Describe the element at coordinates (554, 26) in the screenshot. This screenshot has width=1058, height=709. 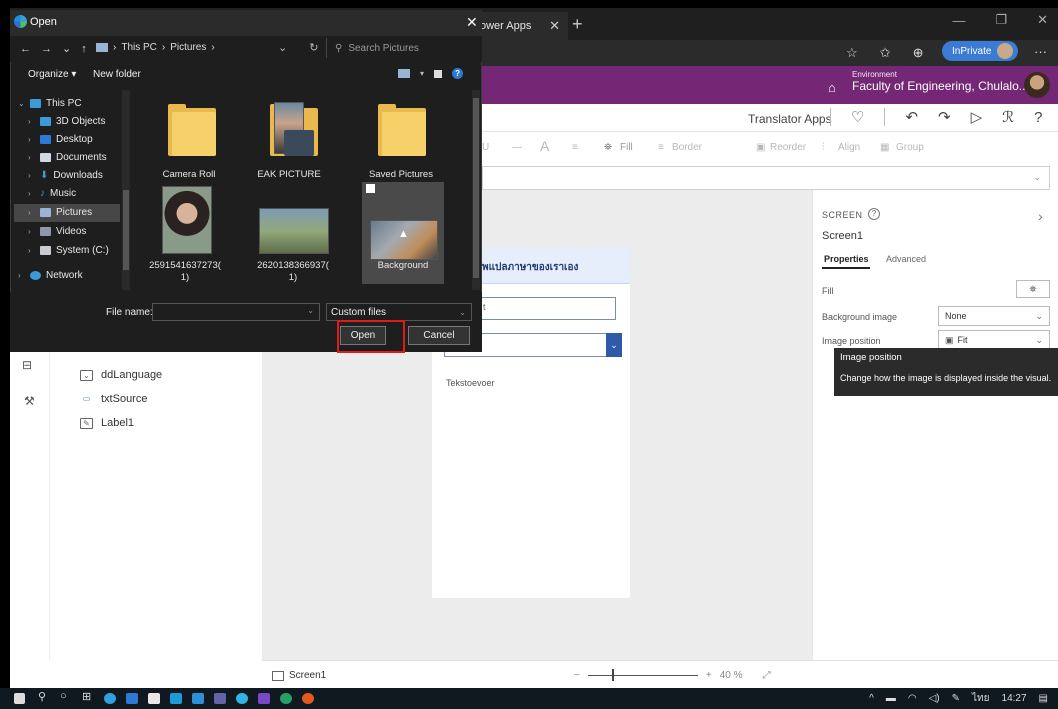
I see `close-tab-icon: ✕` at that location.